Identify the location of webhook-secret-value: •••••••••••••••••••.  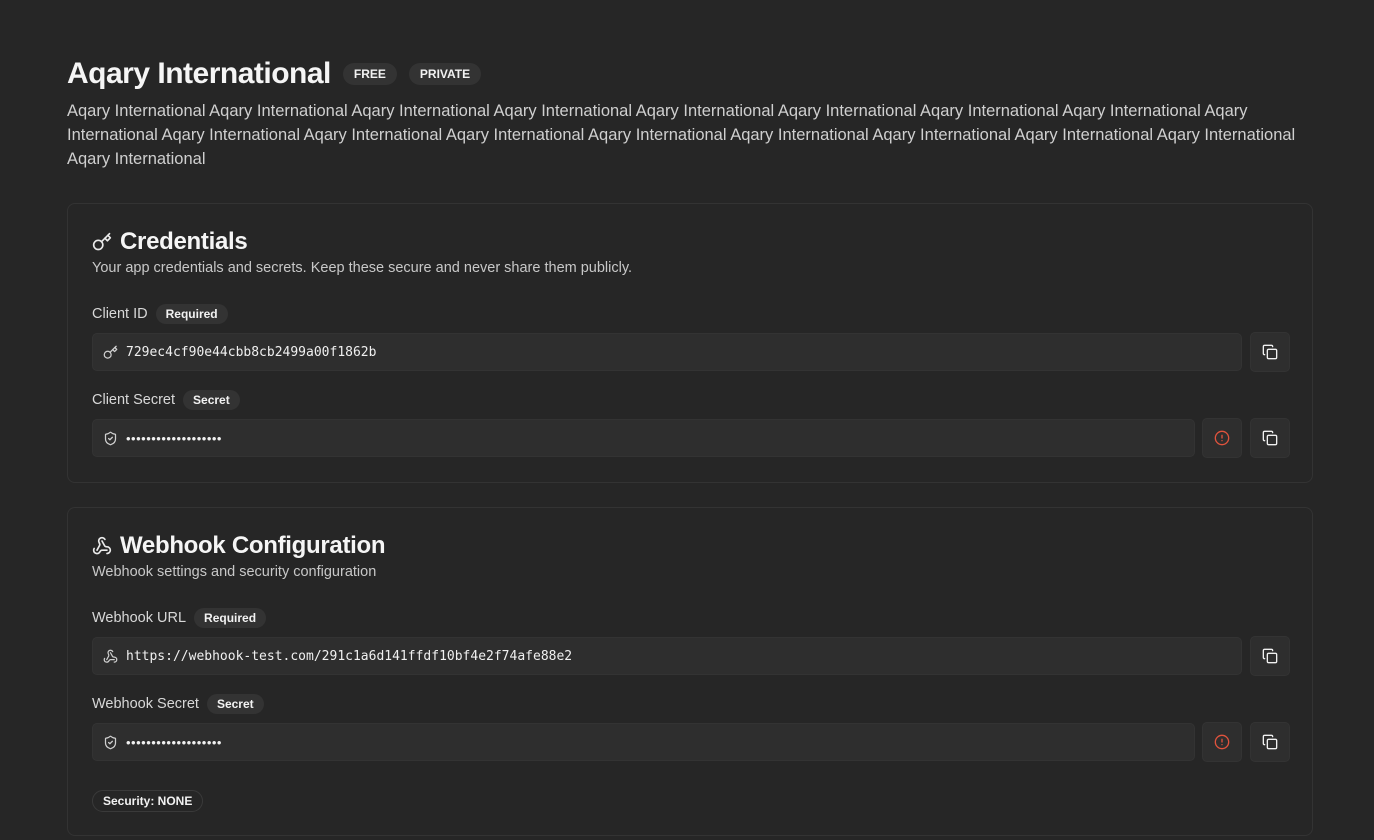
(174, 742).